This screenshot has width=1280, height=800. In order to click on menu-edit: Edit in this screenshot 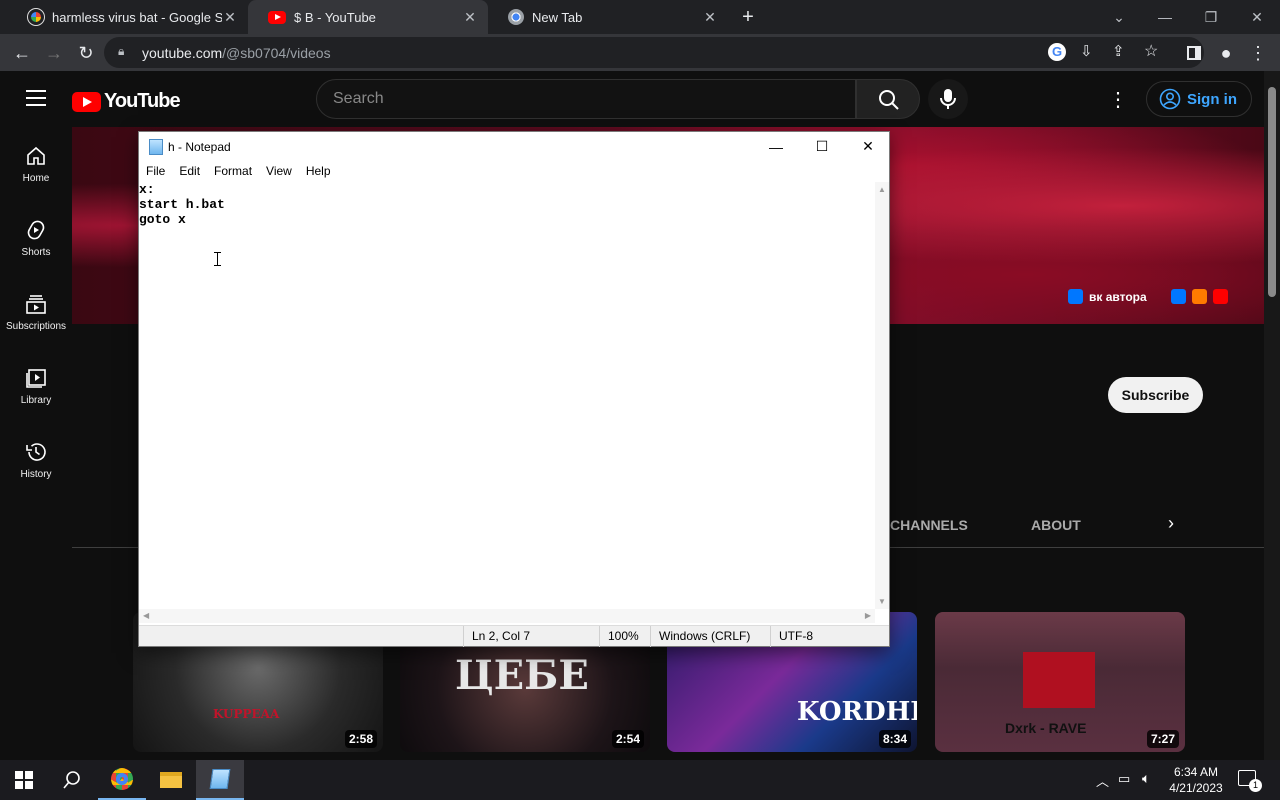, I will do `click(189, 171)`.